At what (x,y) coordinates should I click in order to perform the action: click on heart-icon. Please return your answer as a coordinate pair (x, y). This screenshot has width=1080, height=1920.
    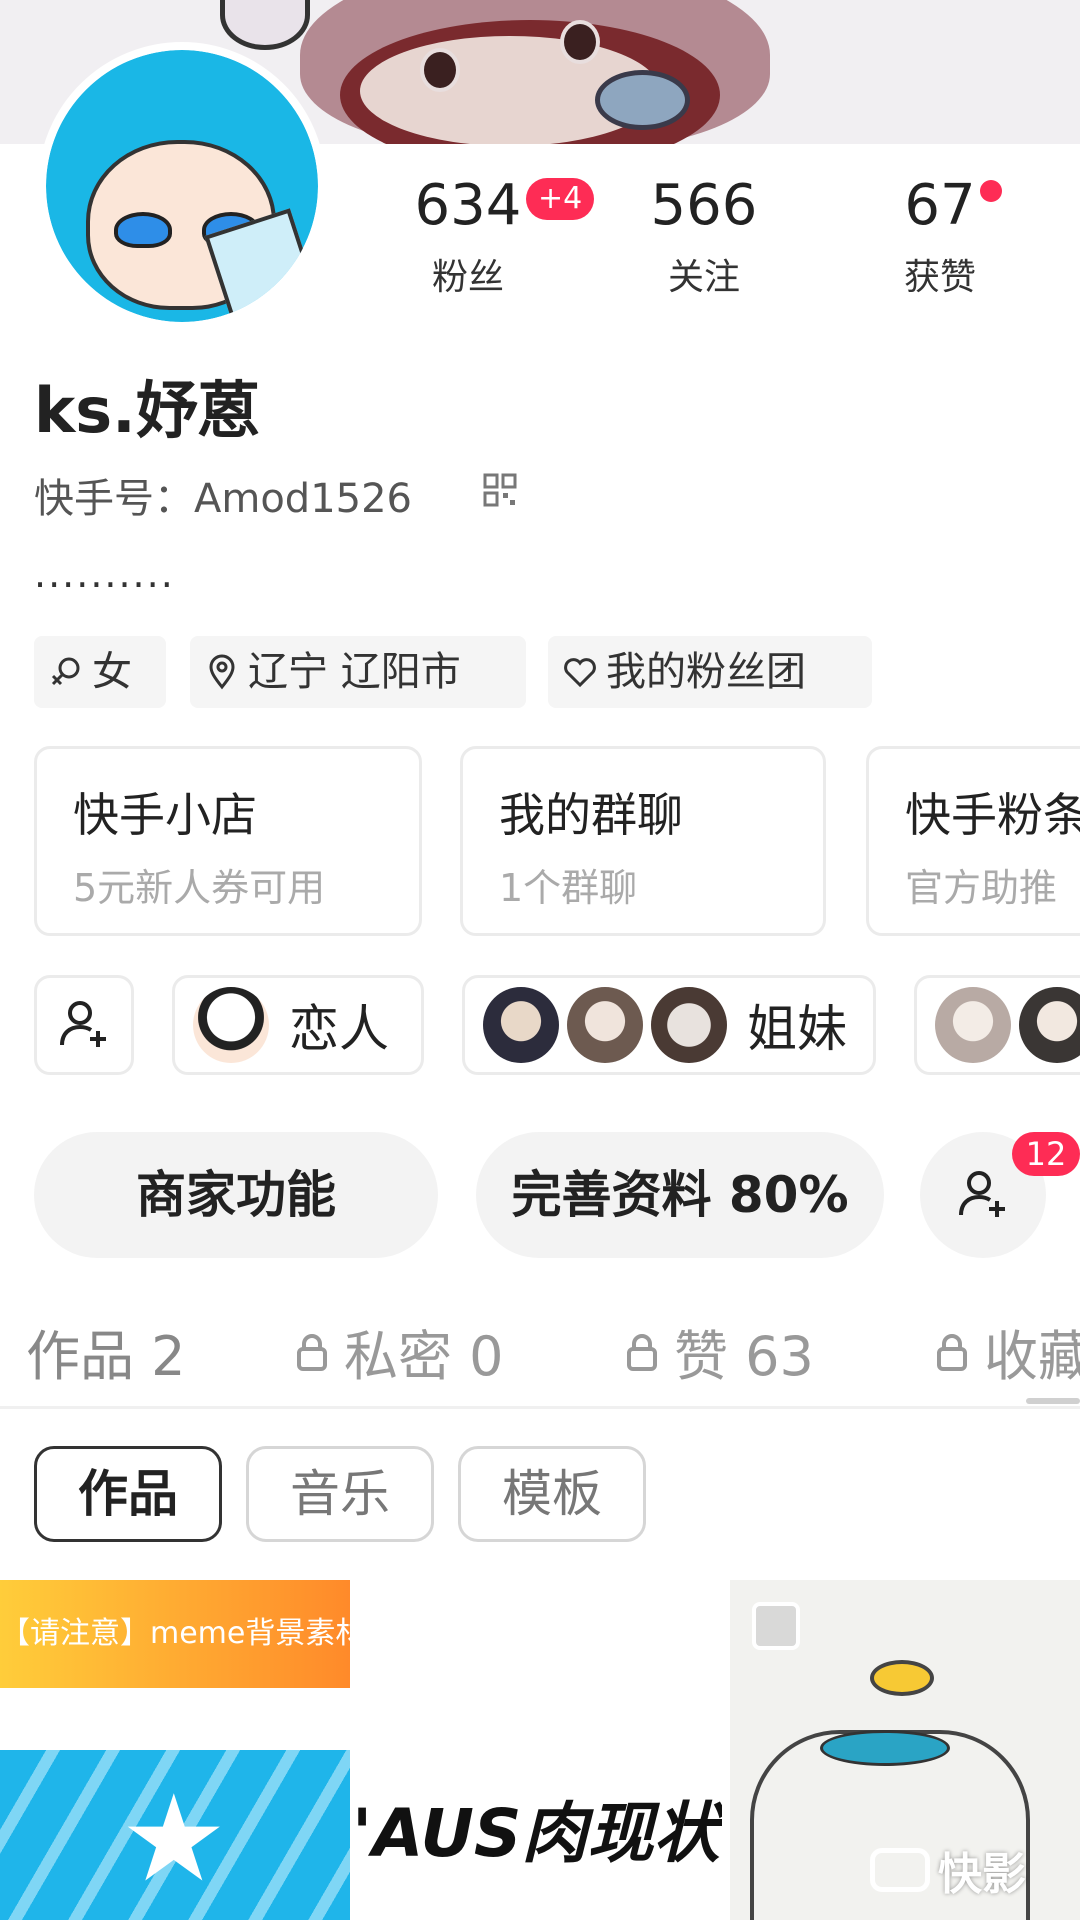
    Looking at the image, I should click on (580, 673).